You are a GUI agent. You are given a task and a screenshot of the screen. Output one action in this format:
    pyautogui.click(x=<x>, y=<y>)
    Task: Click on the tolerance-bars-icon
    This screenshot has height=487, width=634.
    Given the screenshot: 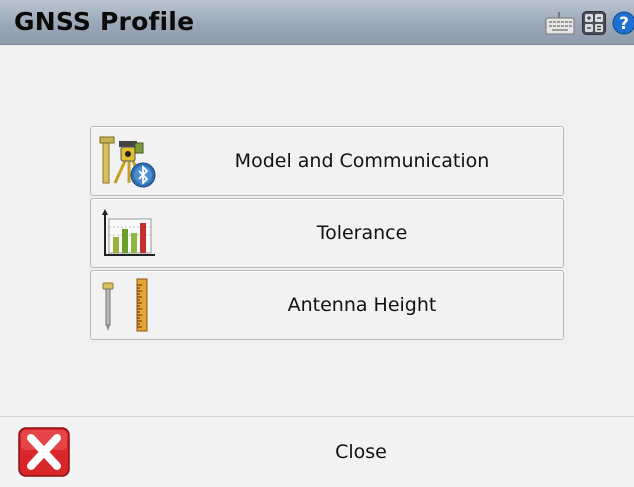 What is the action you would take?
    pyautogui.click(x=127, y=233)
    